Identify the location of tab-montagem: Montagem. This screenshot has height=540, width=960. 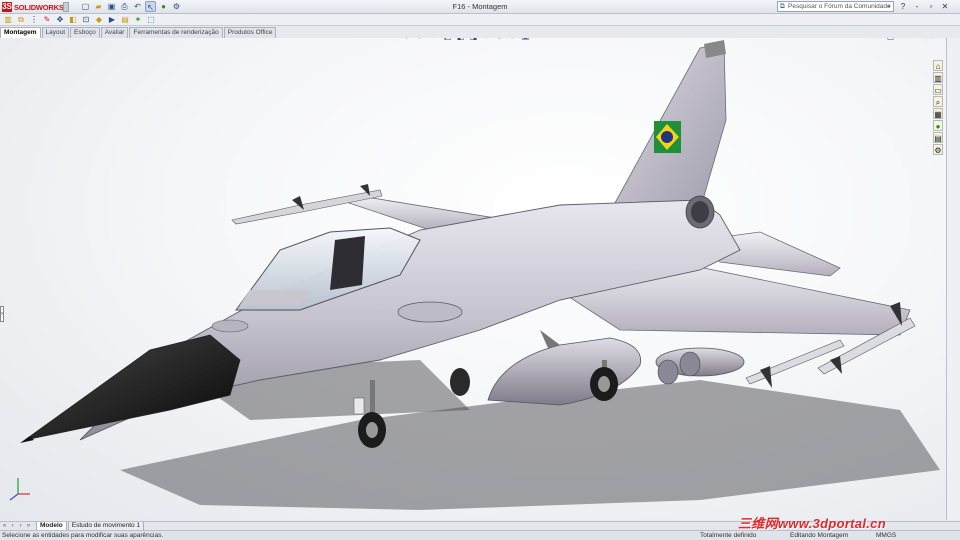
(20, 32).